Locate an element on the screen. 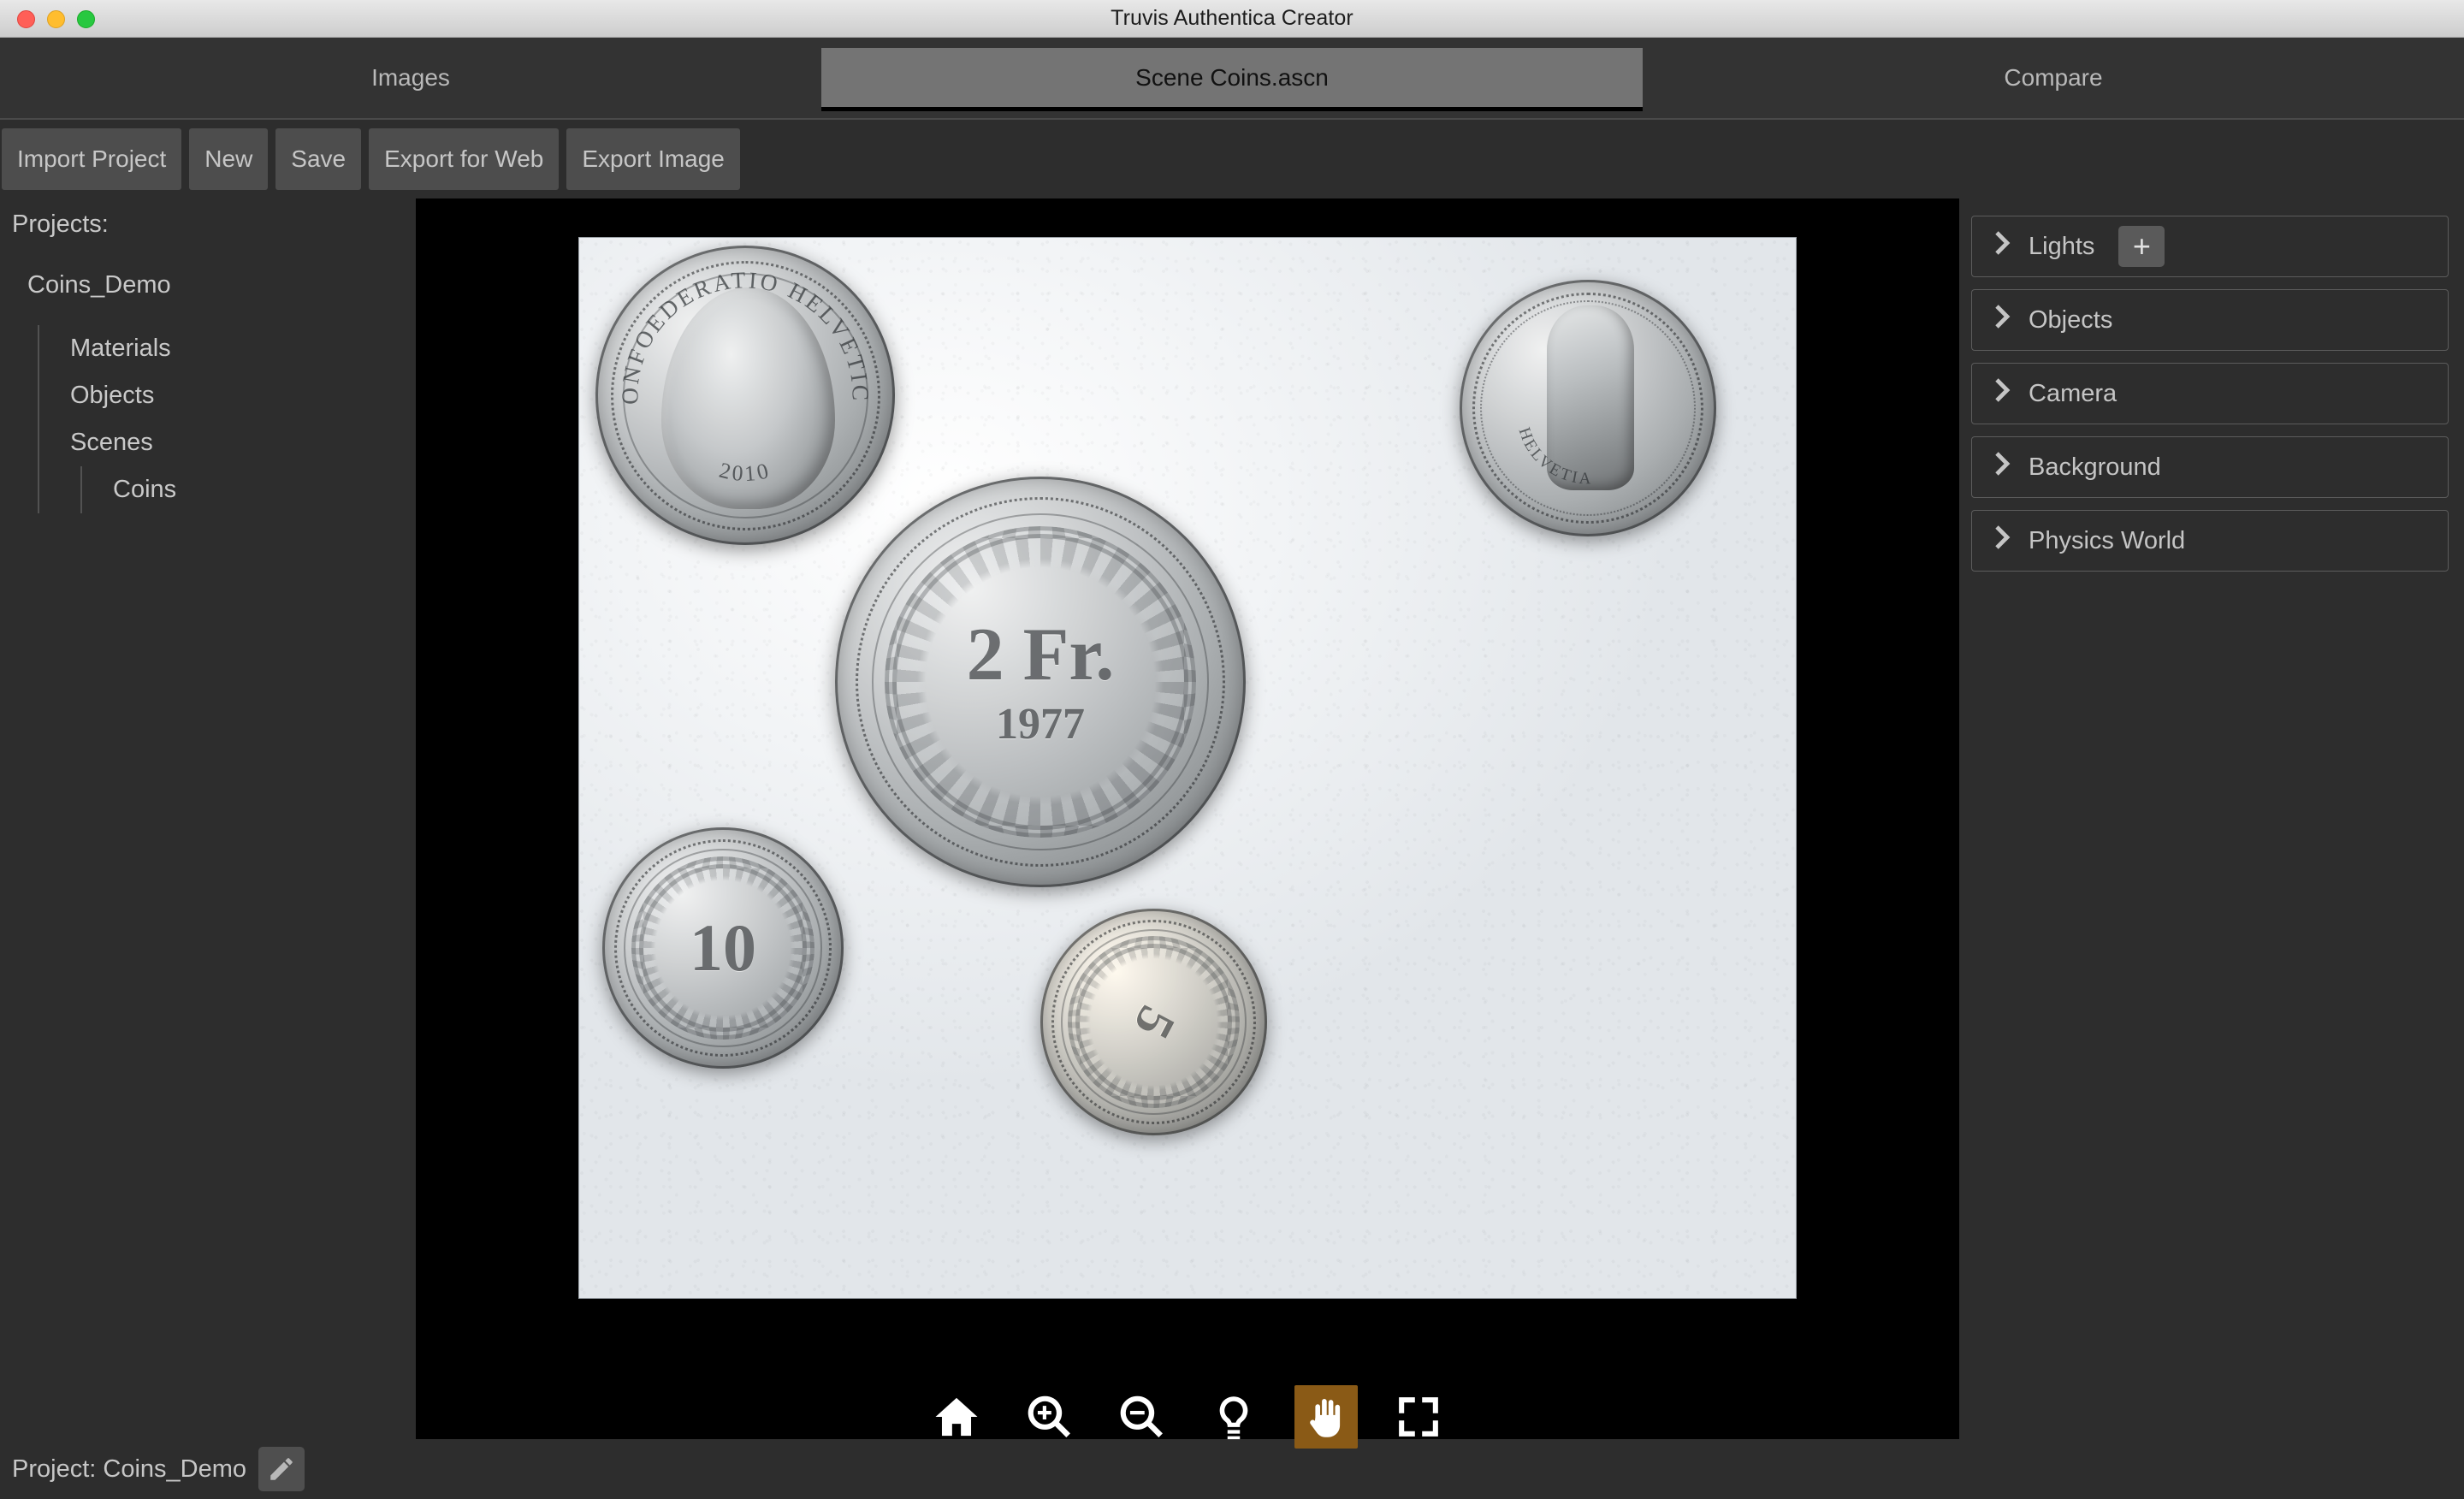 The image size is (2464, 1499). coin-year-arc: 2010 is located at coordinates (744, 472).